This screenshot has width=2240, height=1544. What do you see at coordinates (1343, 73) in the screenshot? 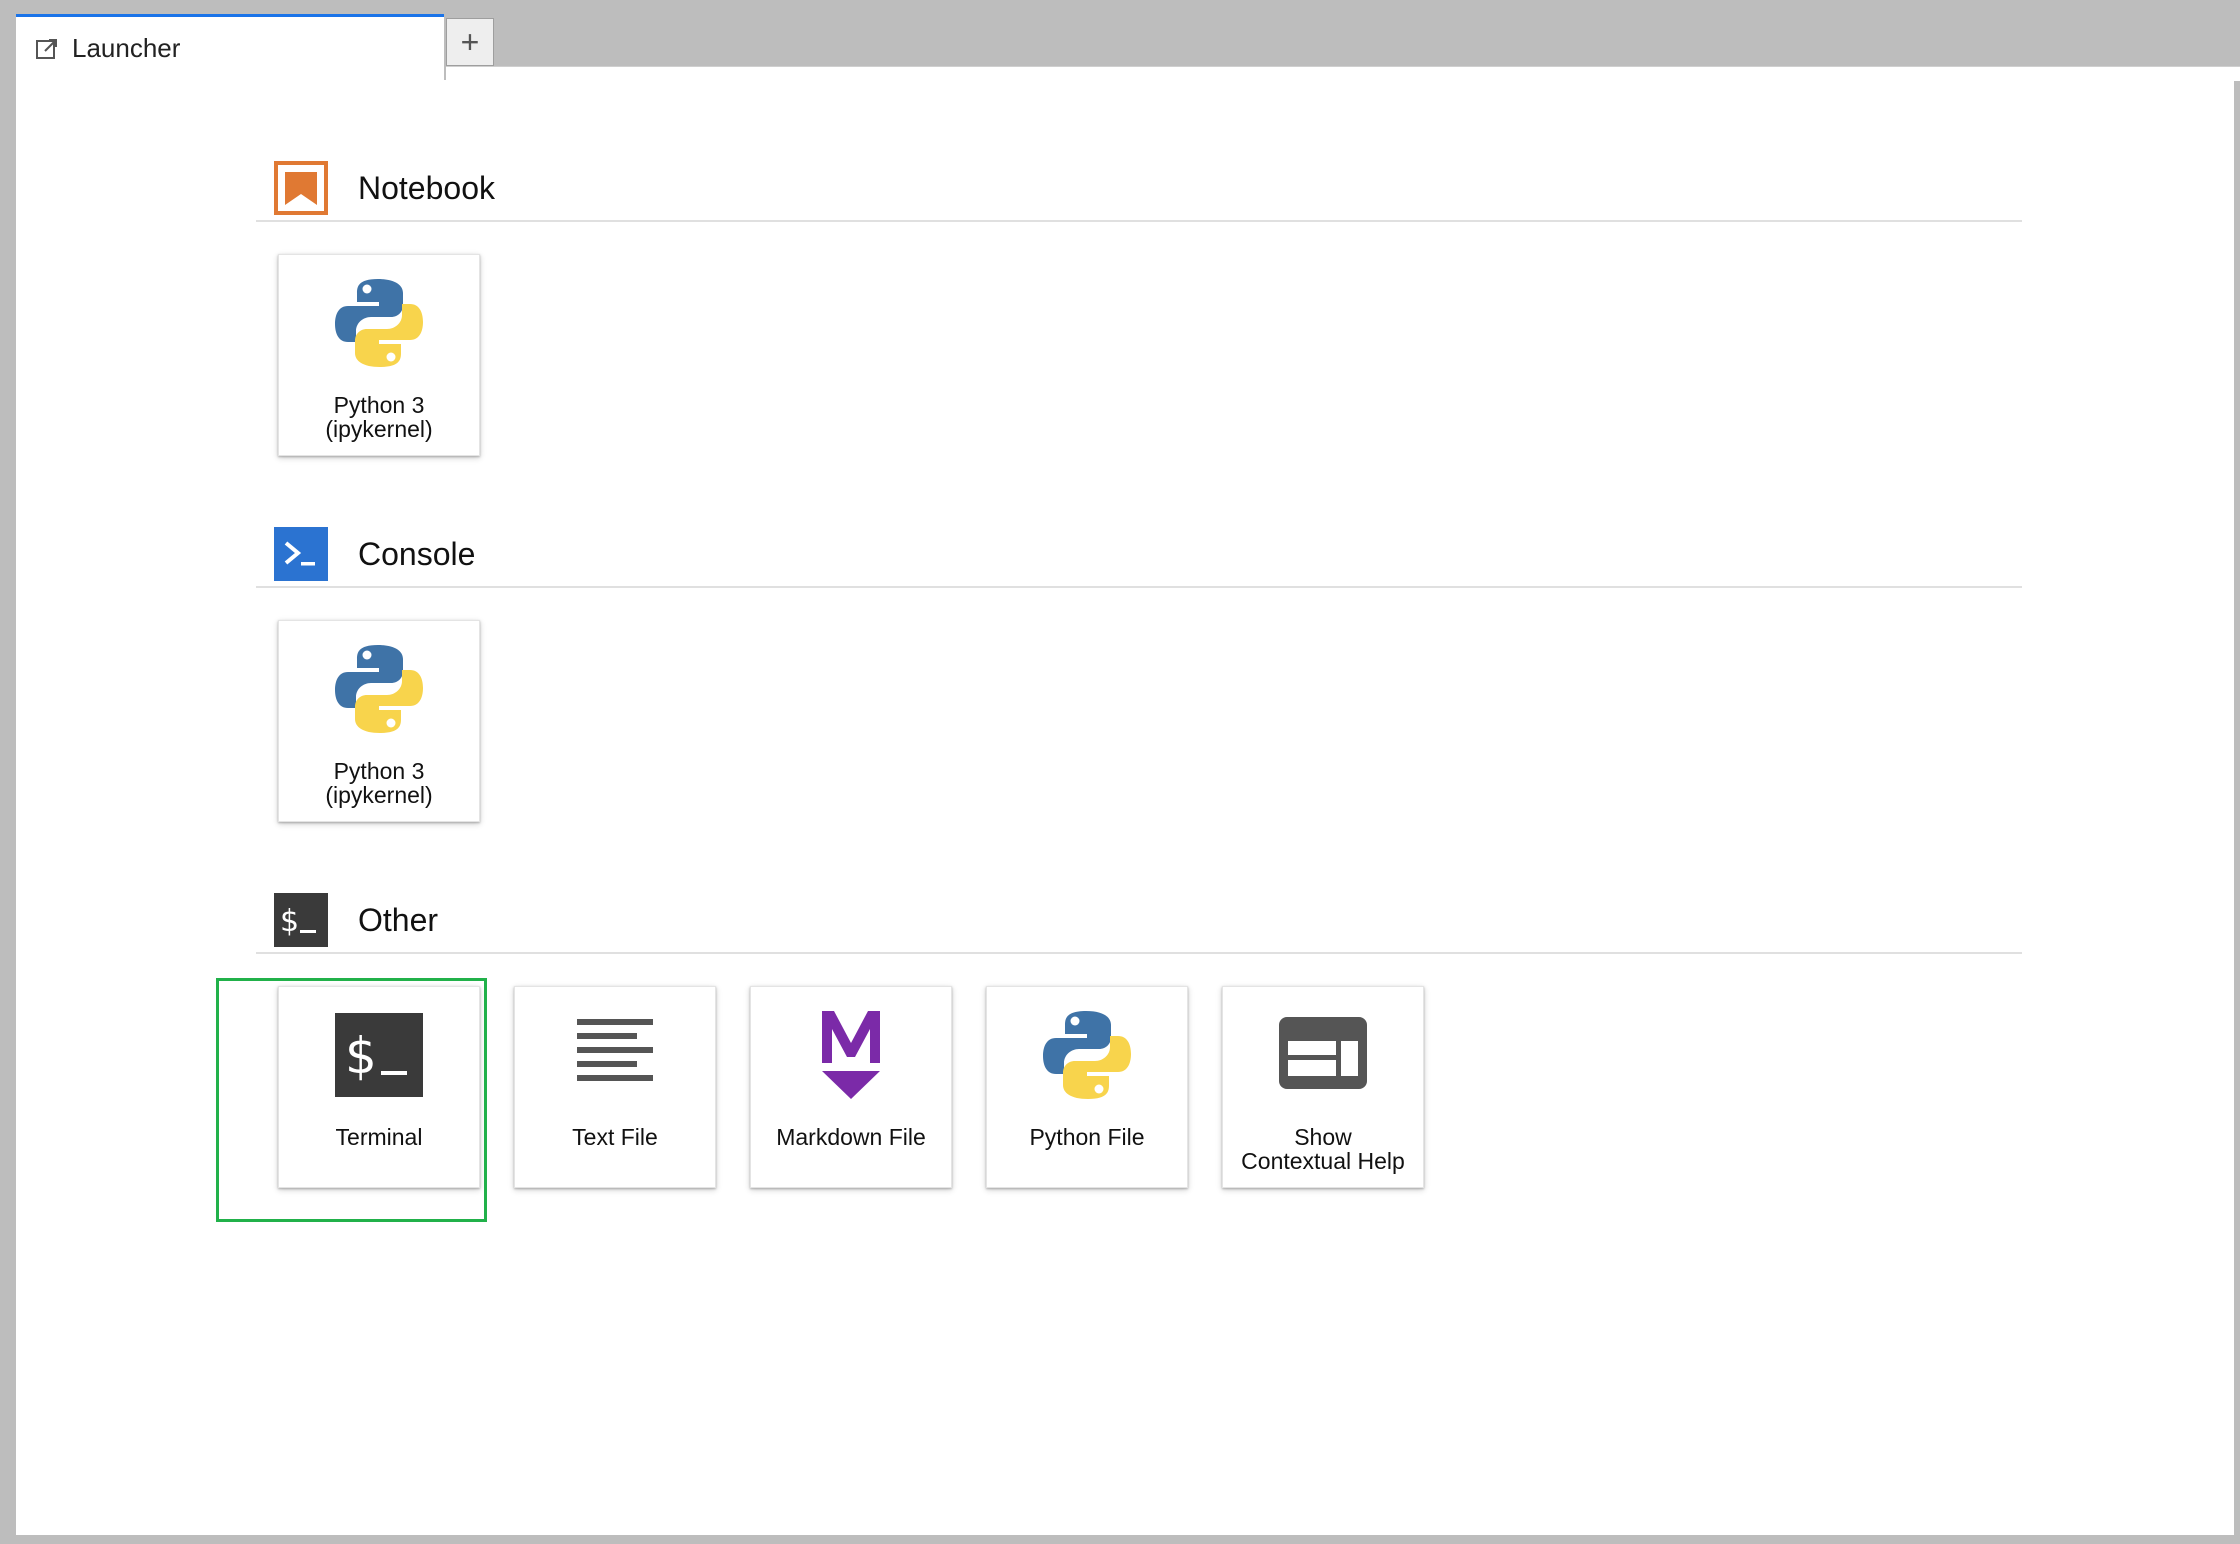
I see `tab-bar-divider` at bounding box center [1343, 73].